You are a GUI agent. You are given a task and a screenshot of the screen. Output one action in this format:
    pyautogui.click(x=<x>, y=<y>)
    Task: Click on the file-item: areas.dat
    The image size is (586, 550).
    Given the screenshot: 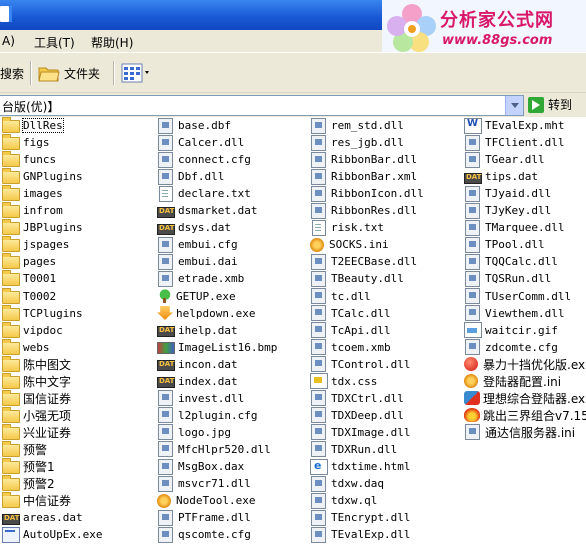 What is the action you would take?
    pyautogui.click(x=42, y=517)
    